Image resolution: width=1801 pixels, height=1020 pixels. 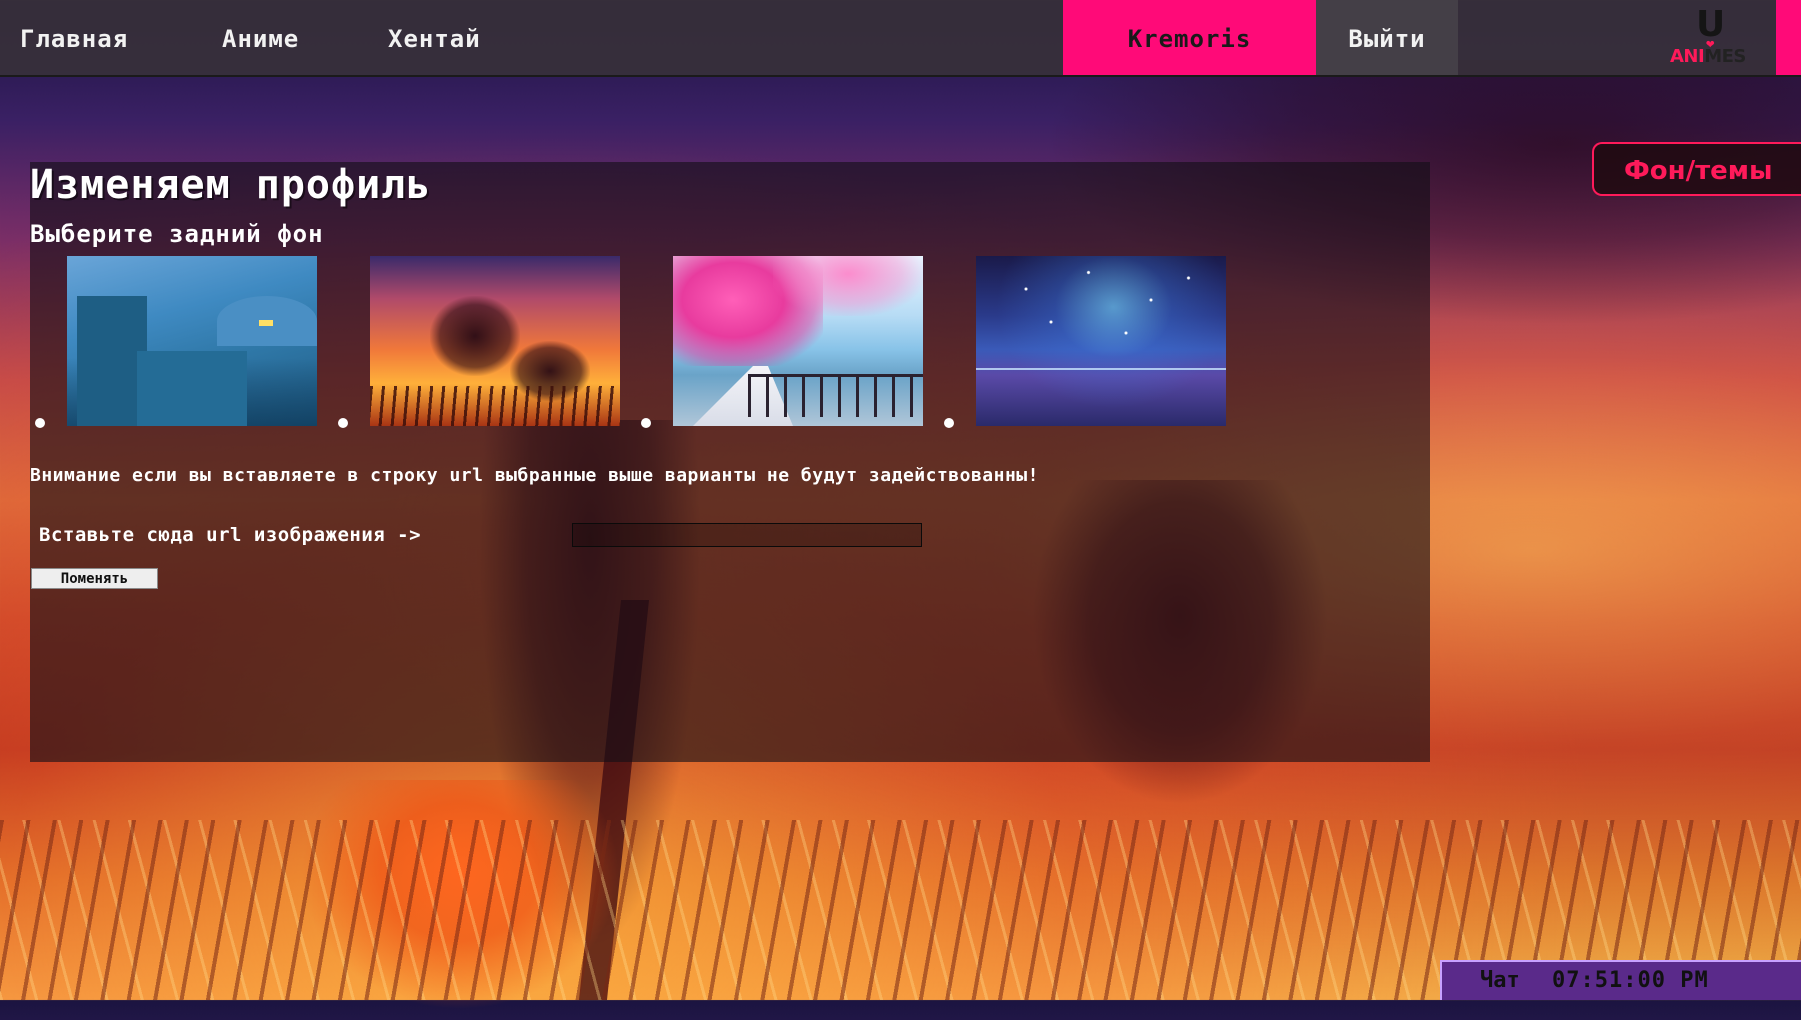 I want to click on theme-side-tab: Фон/темы, so click(x=1696, y=169).